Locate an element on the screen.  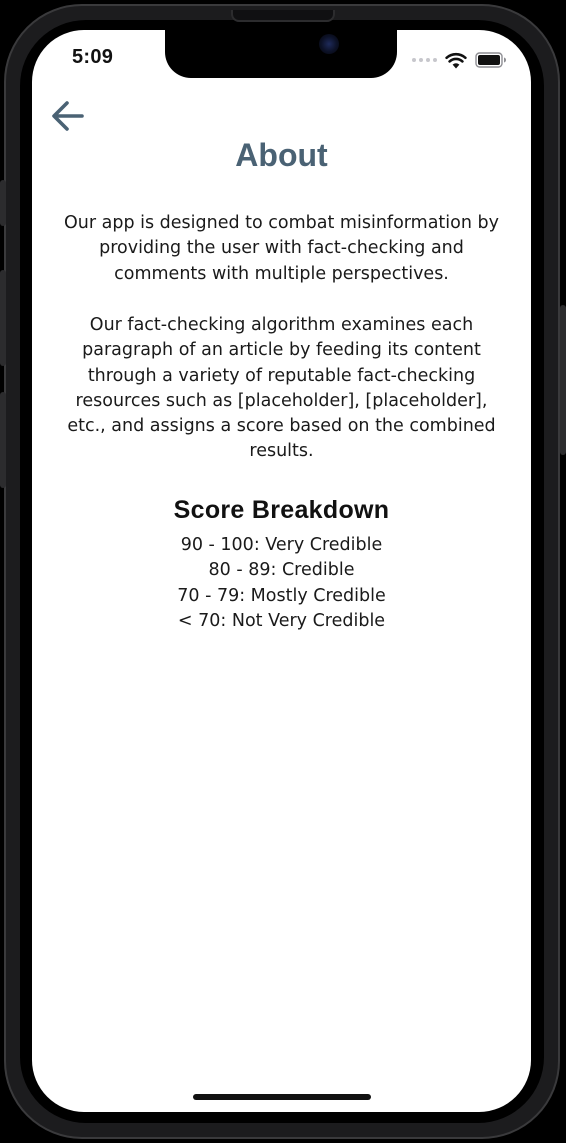
speaker-slot is located at coordinates (283, 16).